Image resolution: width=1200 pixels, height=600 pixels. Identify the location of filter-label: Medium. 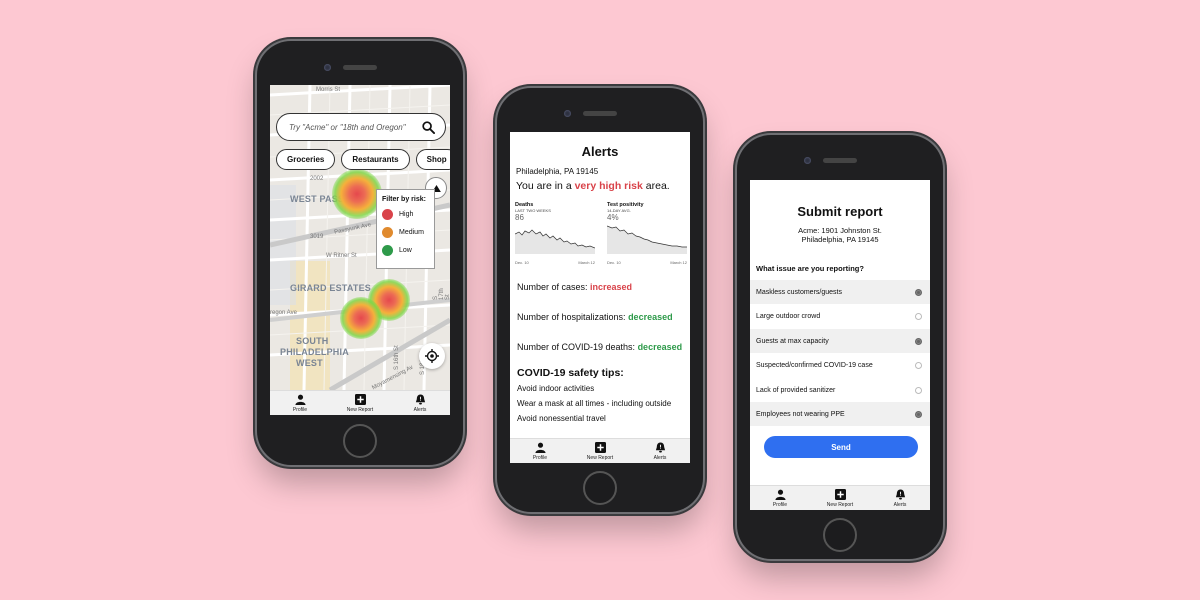
(411, 232).